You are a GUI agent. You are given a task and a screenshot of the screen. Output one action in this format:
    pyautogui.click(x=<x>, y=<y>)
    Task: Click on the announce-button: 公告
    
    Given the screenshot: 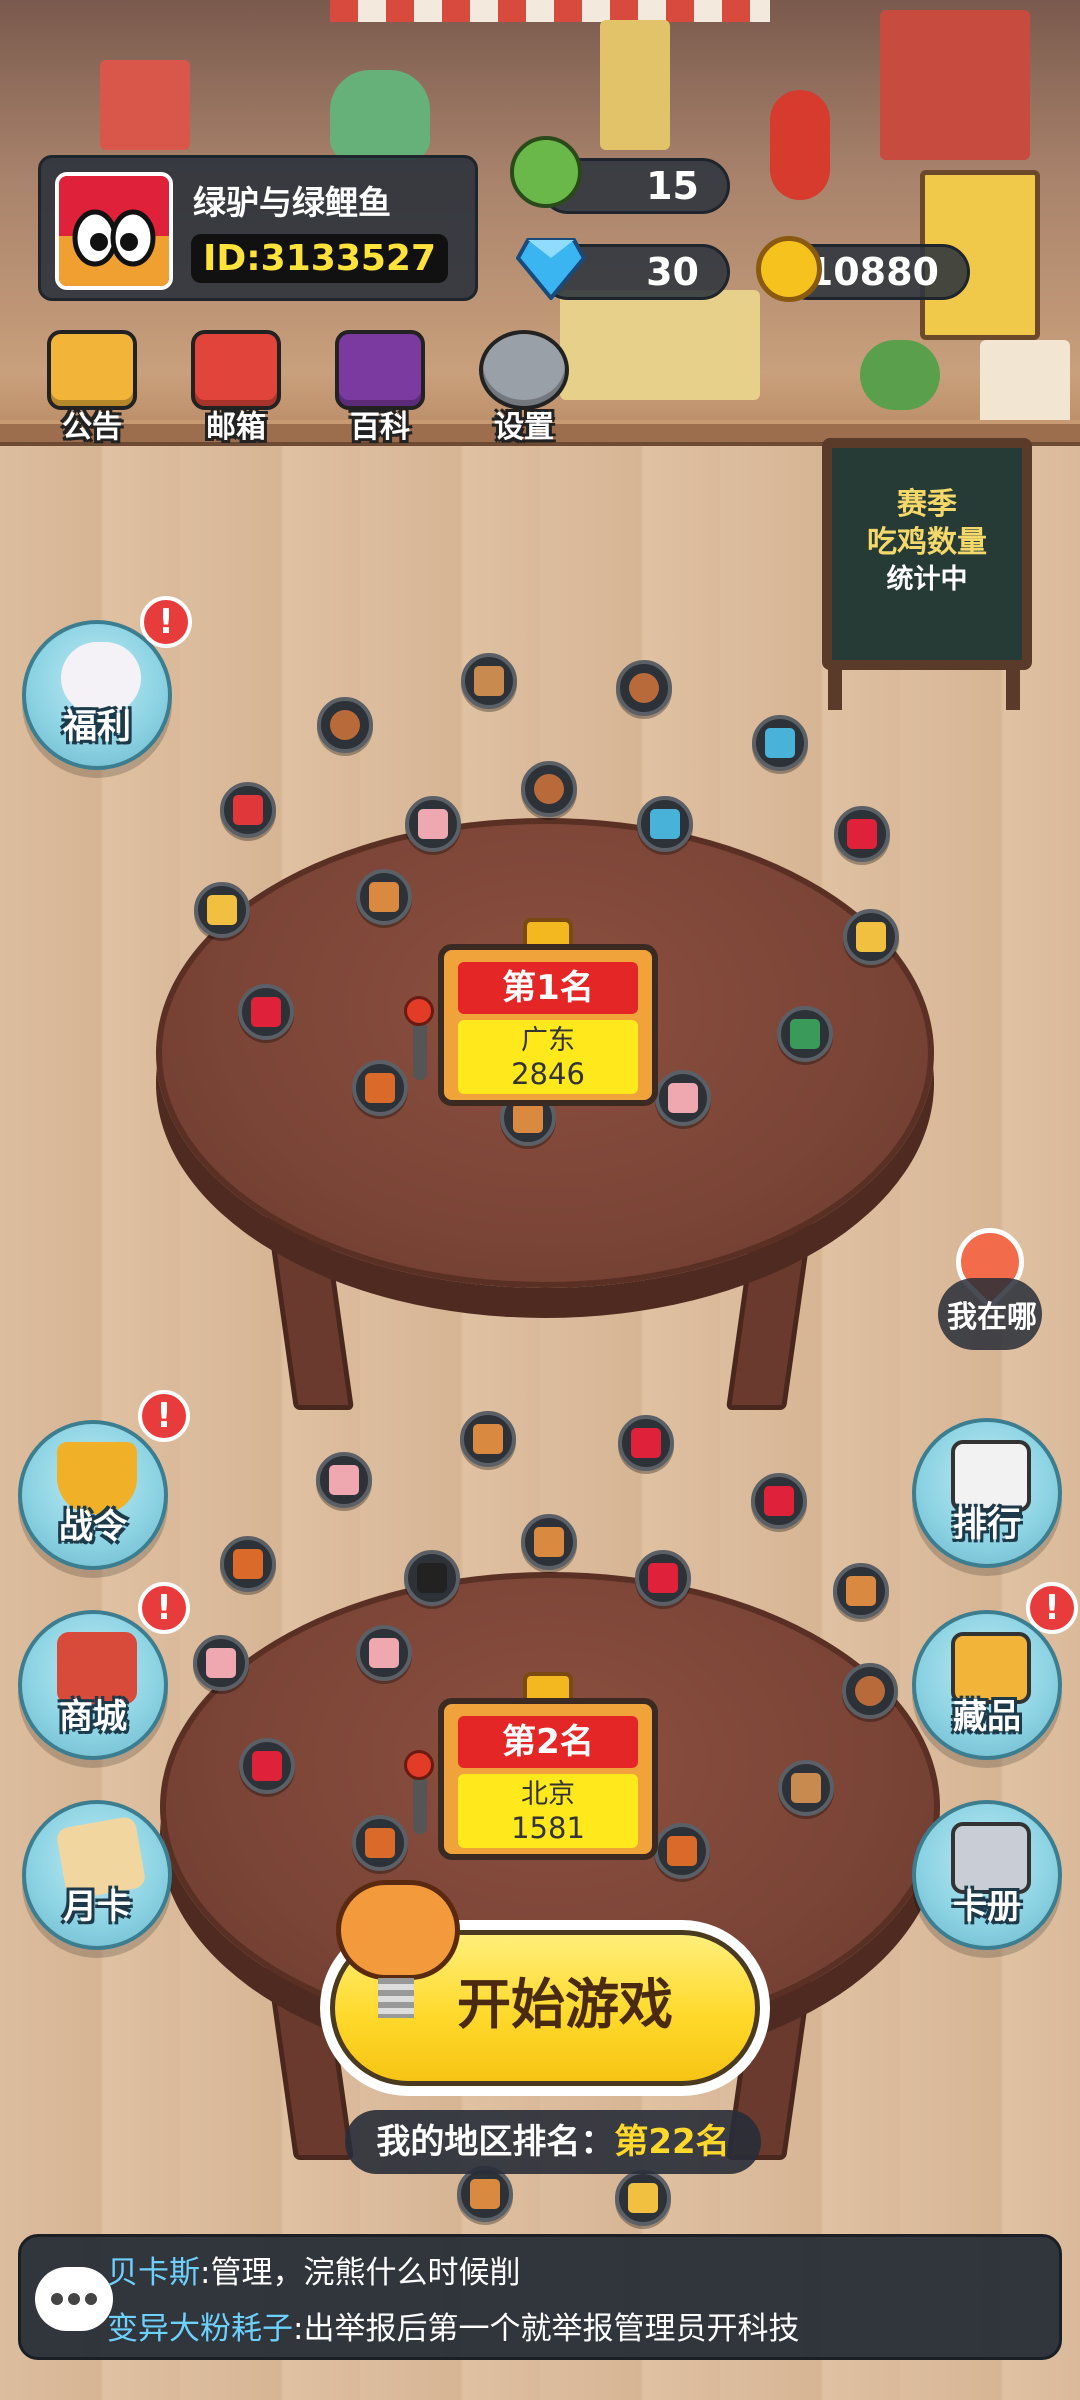 What is the action you would take?
    pyautogui.click(x=92, y=387)
    